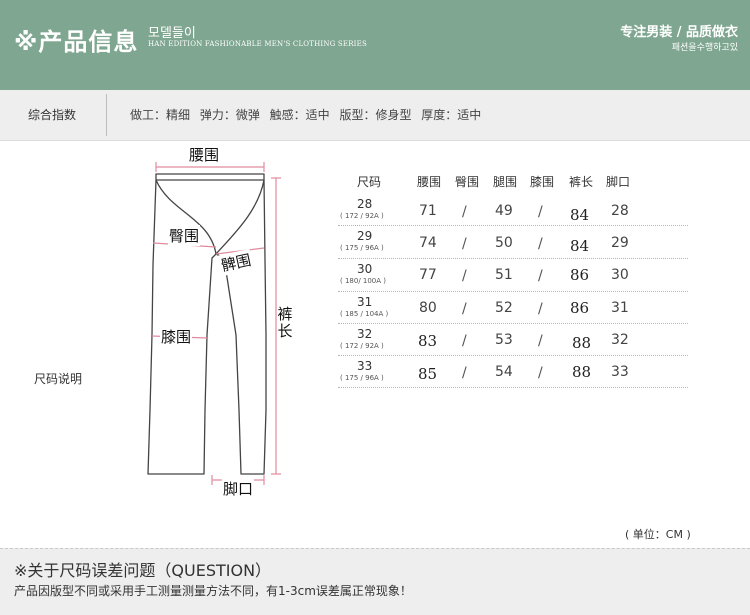 The height and width of the screenshot is (615, 750). What do you see at coordinates (143, 570) in the screenshot?
I see `footer-title: ※关于尺码误差问题（QUESTION）` at bounding box center [143, 570].